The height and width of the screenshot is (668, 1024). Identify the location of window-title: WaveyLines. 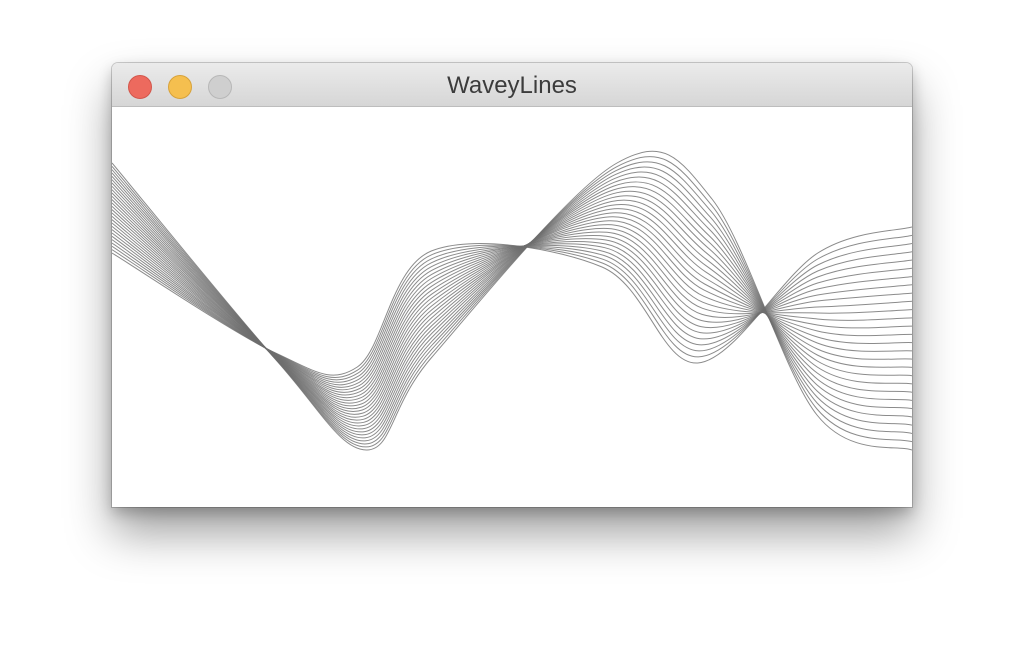
(512, 85).